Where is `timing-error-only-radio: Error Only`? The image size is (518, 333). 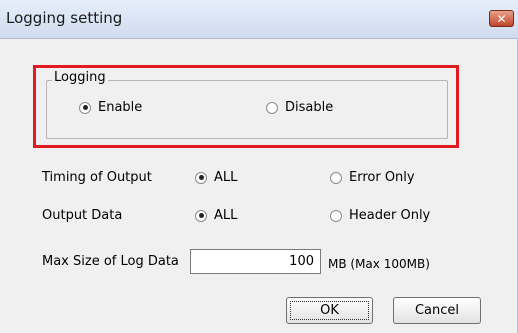
timing-error-only-radio: Error Only is located at coordinates (372, 177).